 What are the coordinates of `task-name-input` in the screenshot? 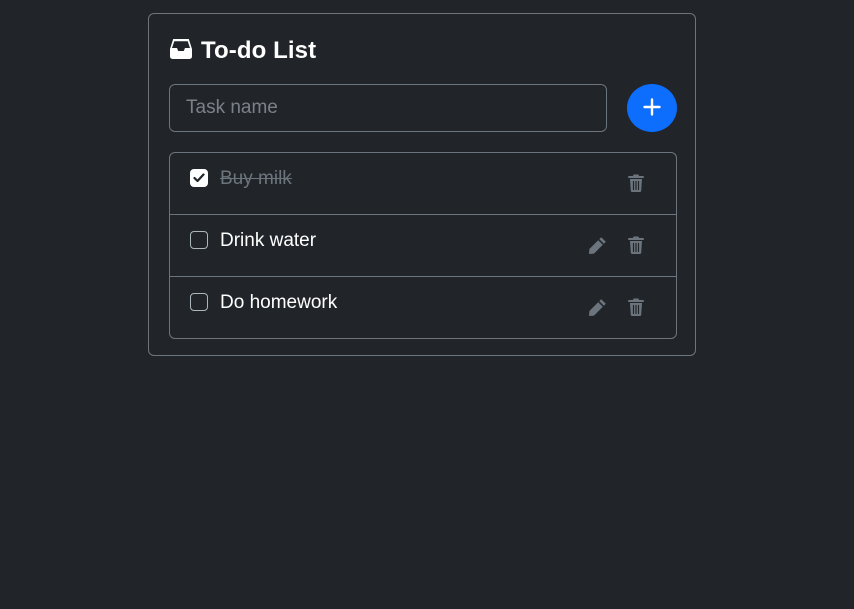 It's located at (388, 108).